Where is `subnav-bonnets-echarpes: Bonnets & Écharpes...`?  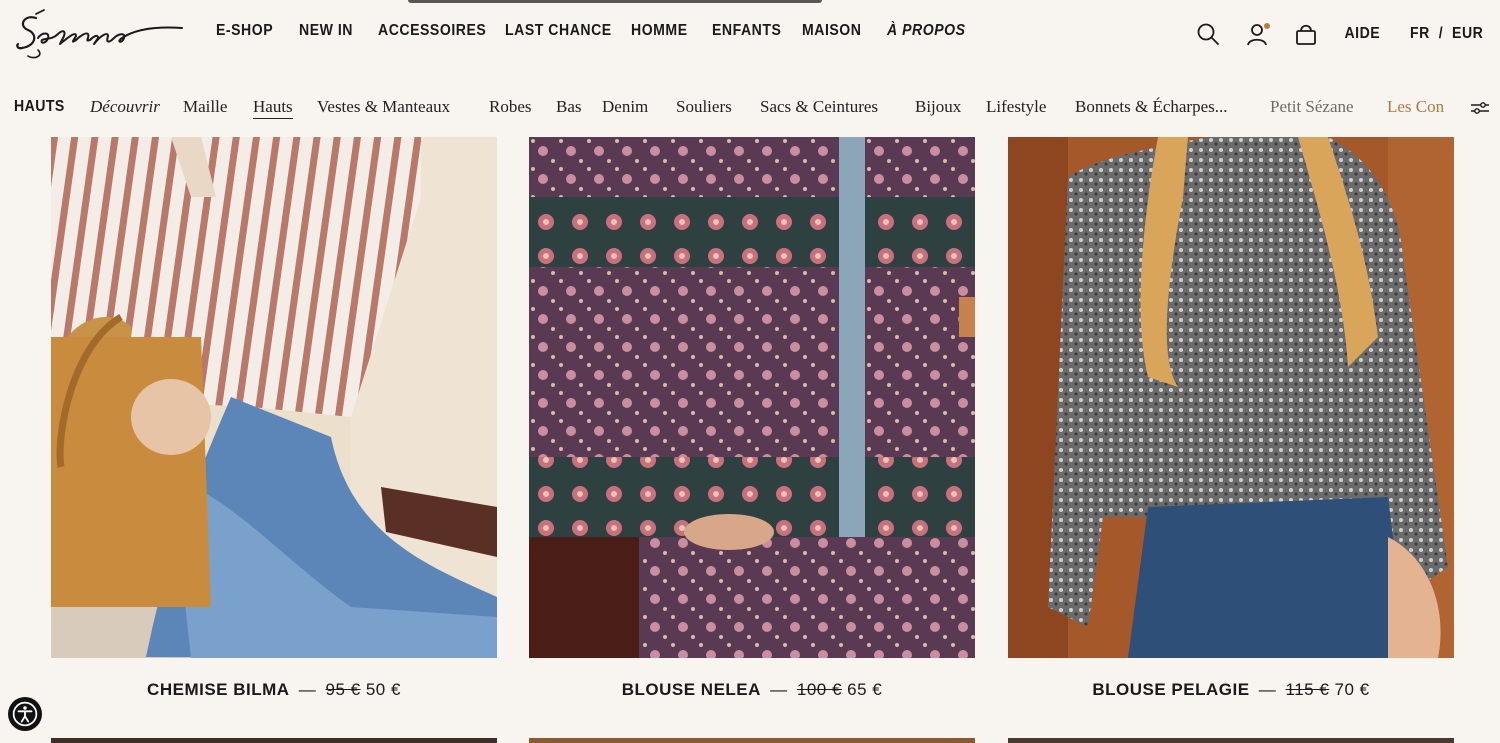
subnav-bonnets-echarpes: Bonnets & Écharpes... is located at coordinates (1151, 107).